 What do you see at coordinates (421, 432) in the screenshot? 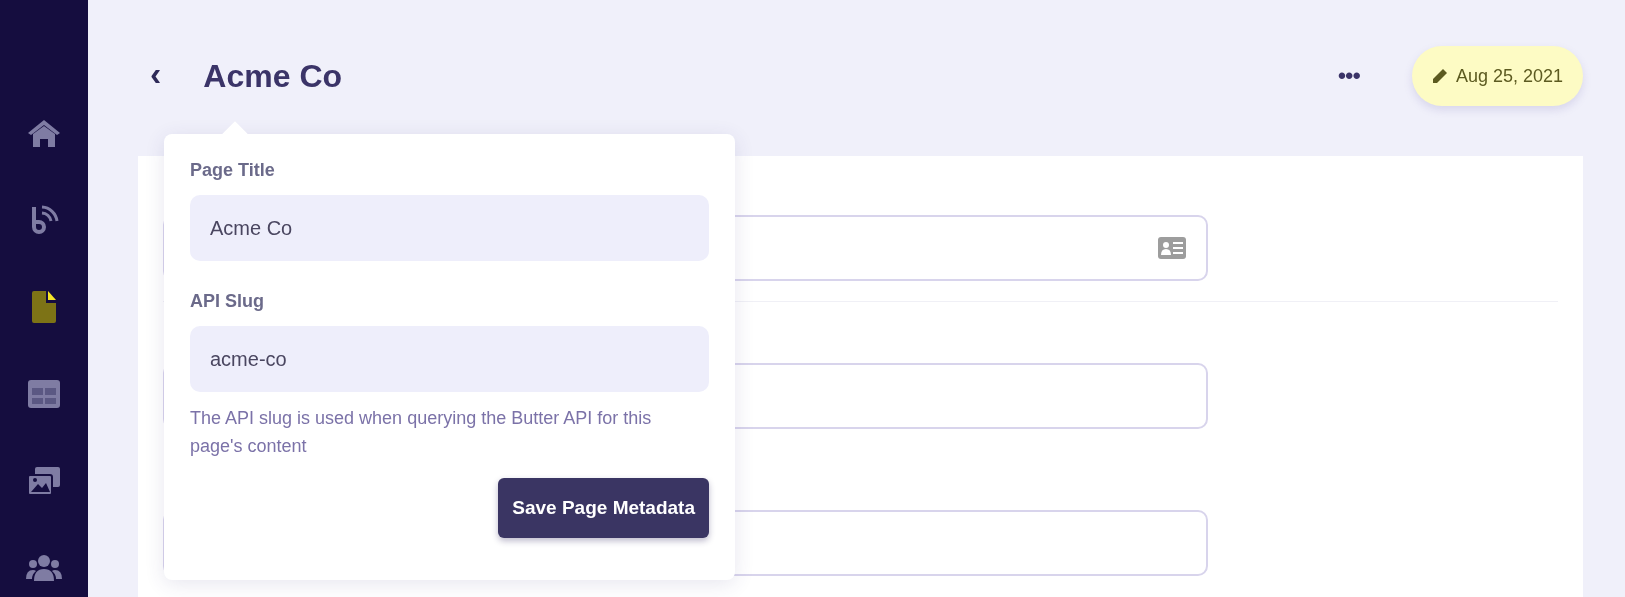
I see `help-text: The API slug is used when querying the Butter API for this page's content` at bounding box center [421, 432].